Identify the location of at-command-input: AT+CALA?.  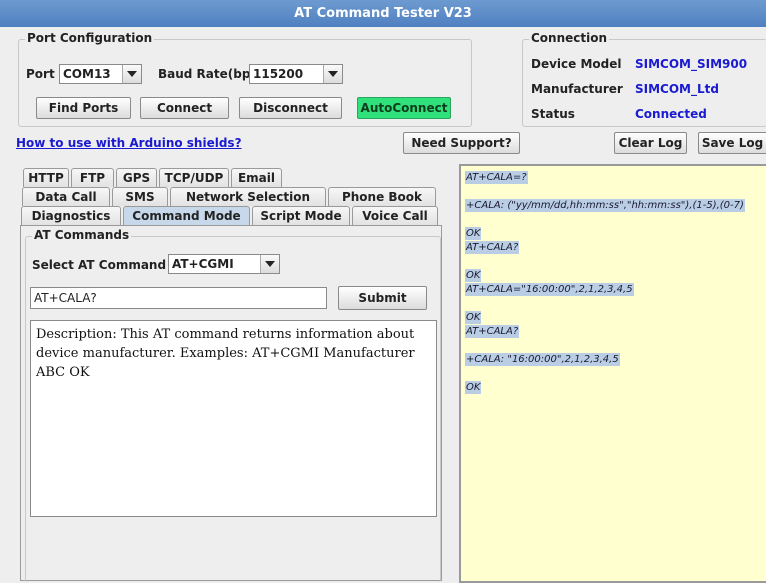
(178, 298).